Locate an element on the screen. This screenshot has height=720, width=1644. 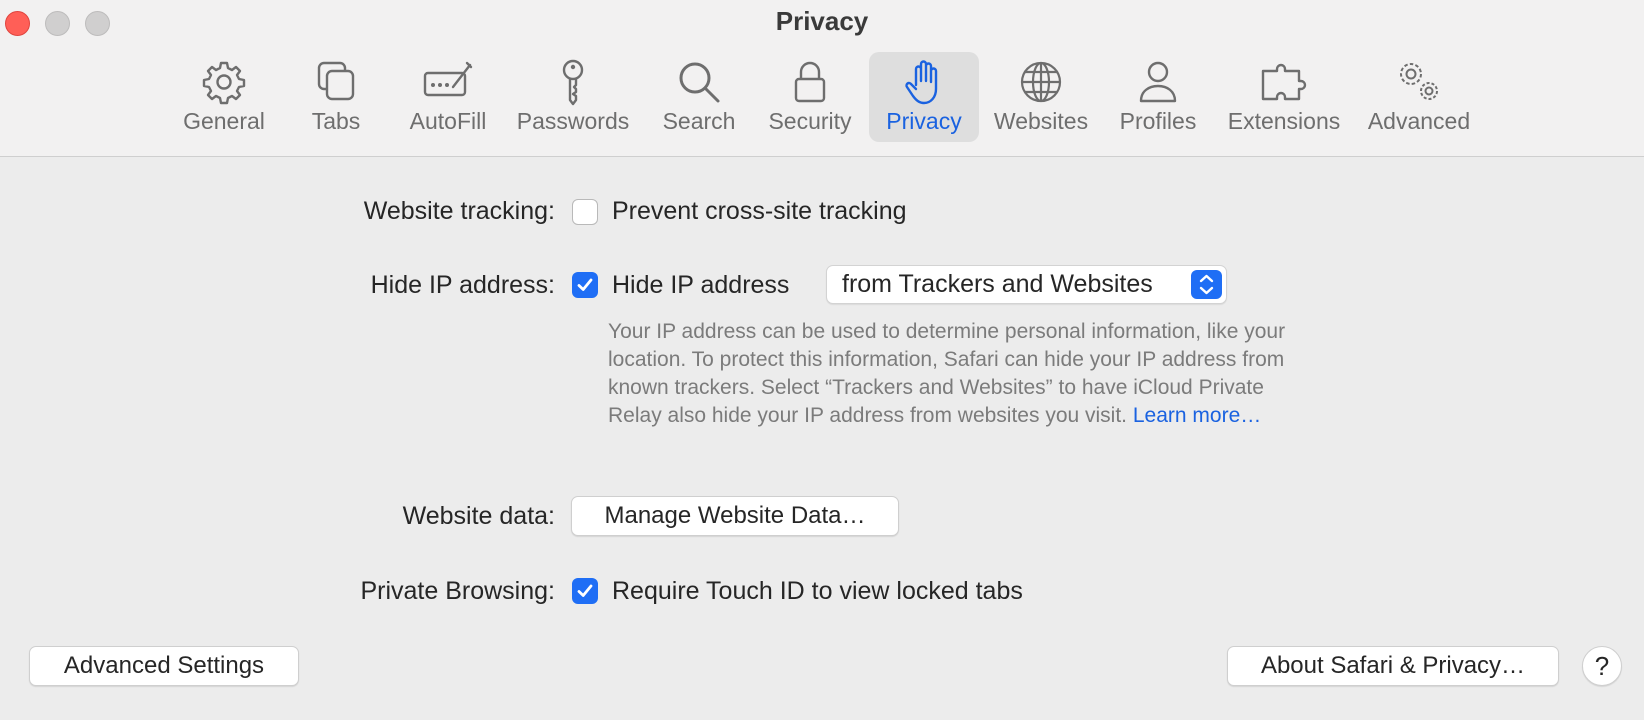
tab-tabs-label: Tabs is located at coordinates (336, 121).